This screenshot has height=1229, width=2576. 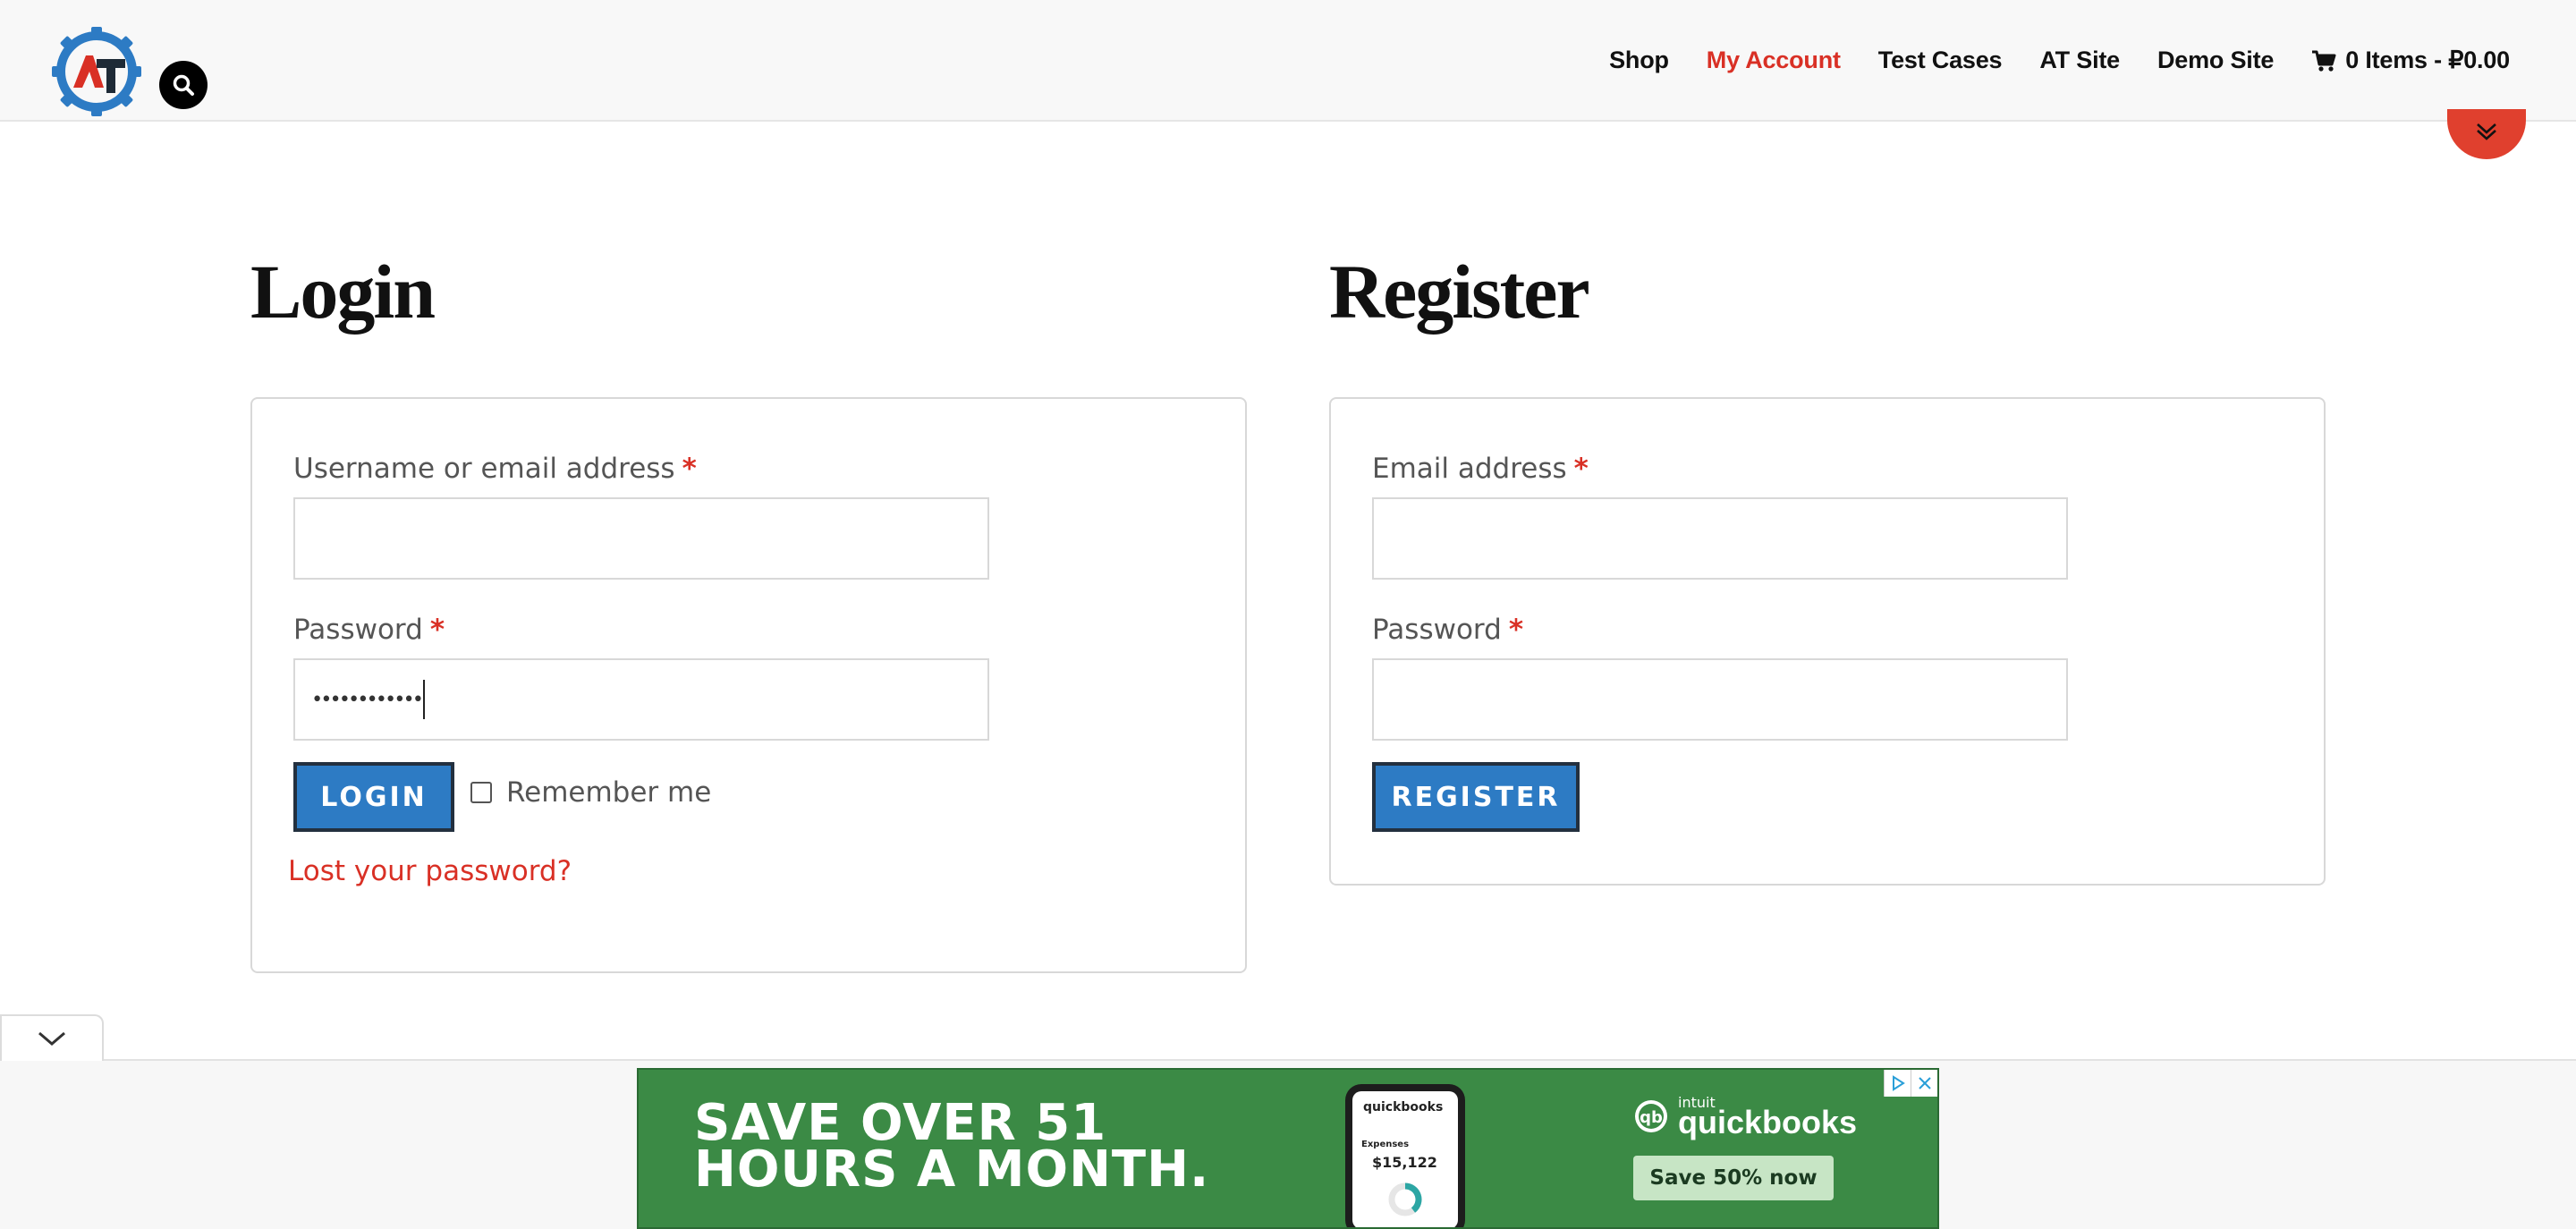 What do you see at coordinates (1733, 1178) in the screenshot?
I see `ad-cta-button: Save 50% now` at bounding box center [1733, 1178].